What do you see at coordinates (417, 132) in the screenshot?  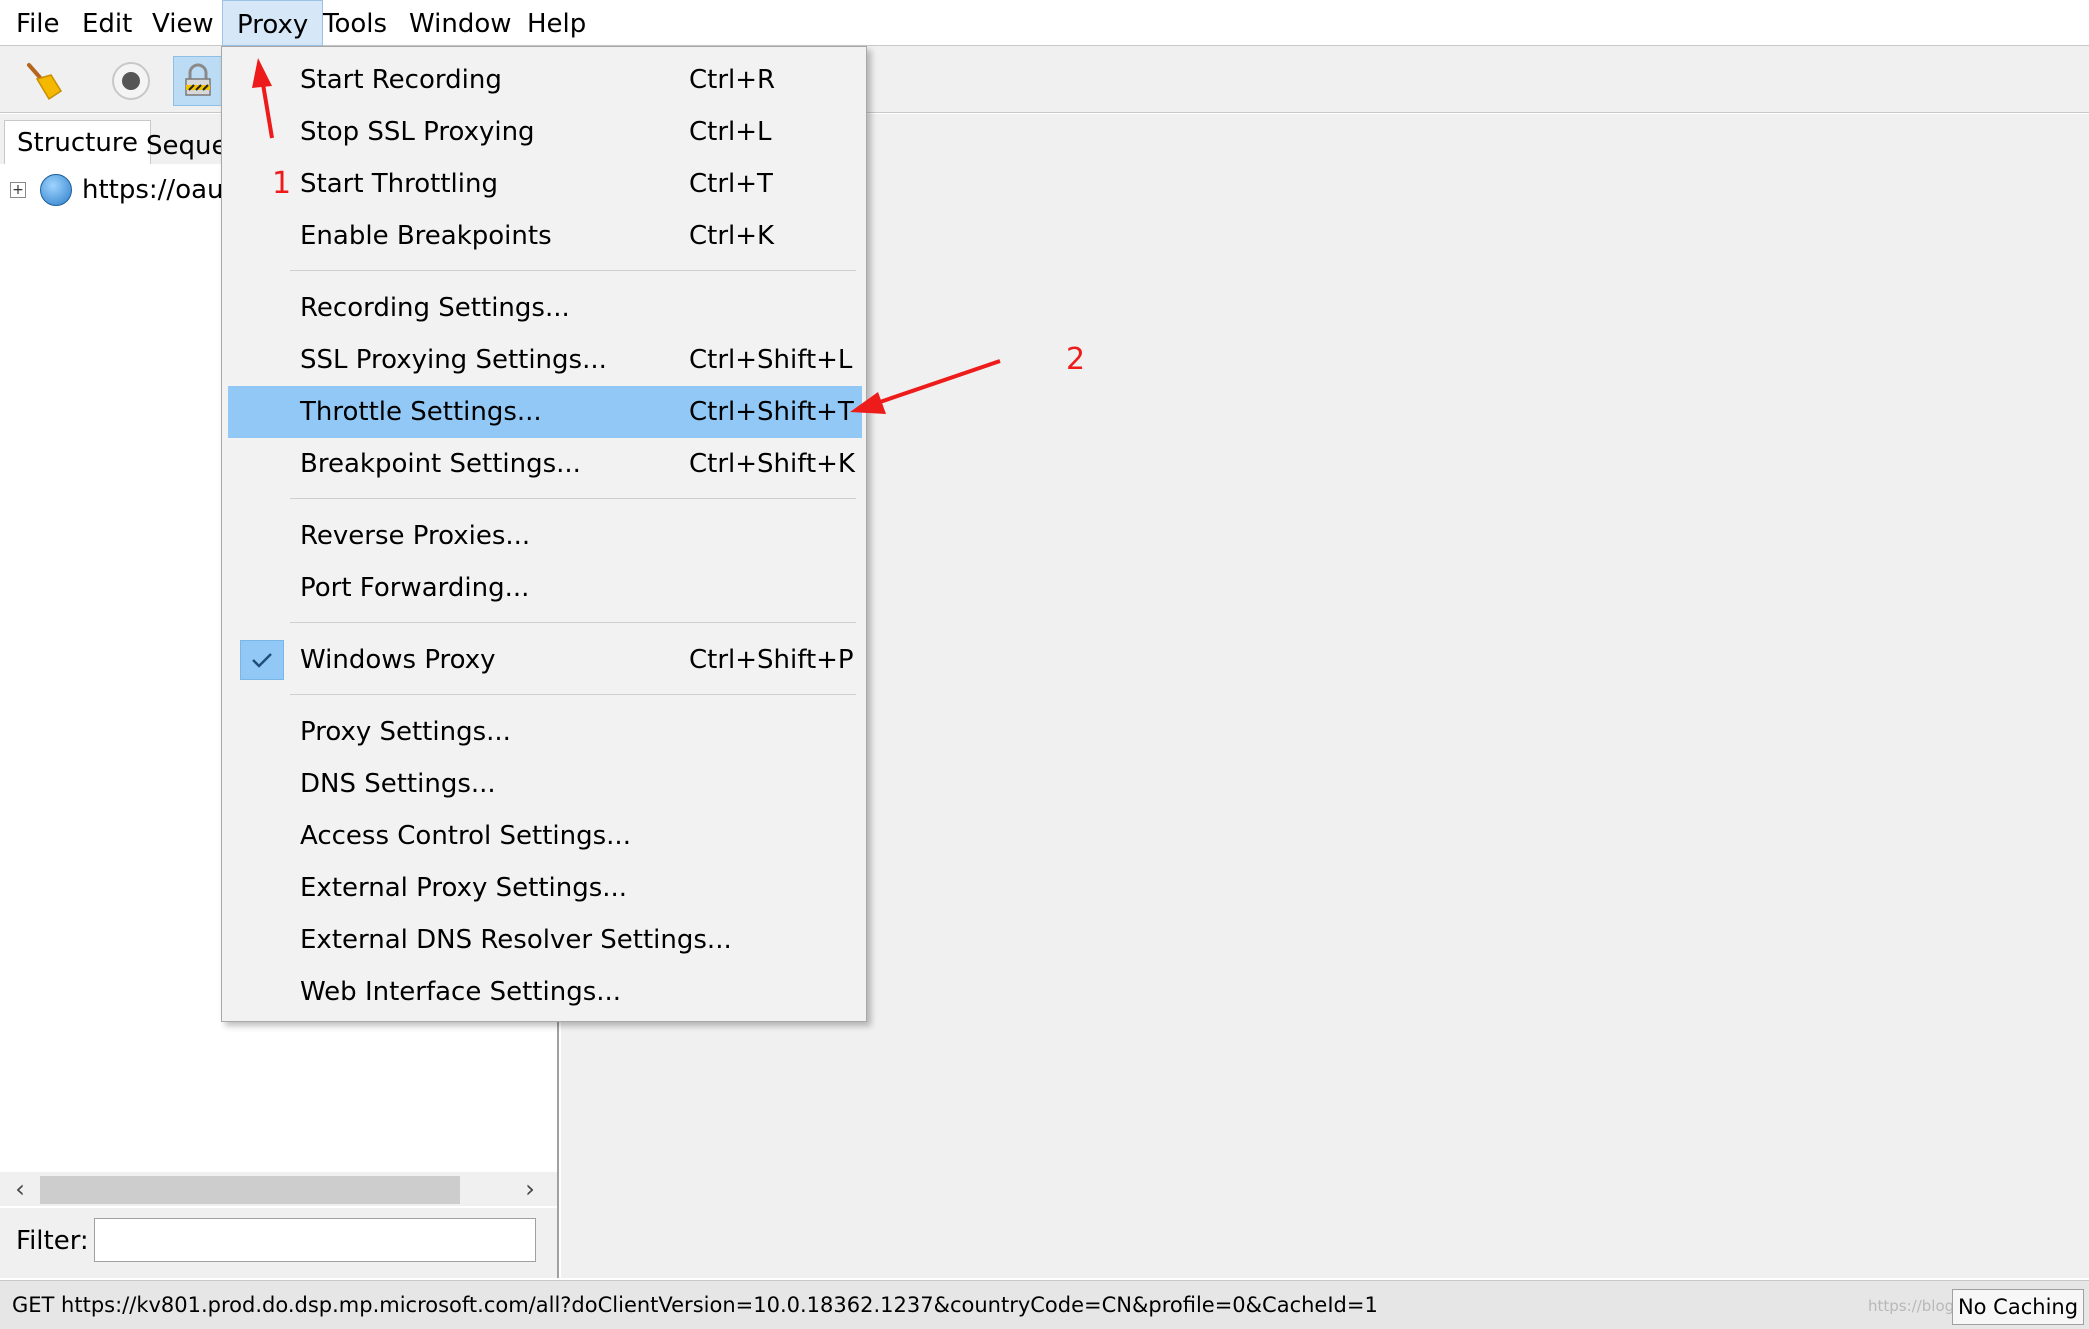 I see `menu-item-label: Stop SSL Proxying` at bounding box center [417, 132].